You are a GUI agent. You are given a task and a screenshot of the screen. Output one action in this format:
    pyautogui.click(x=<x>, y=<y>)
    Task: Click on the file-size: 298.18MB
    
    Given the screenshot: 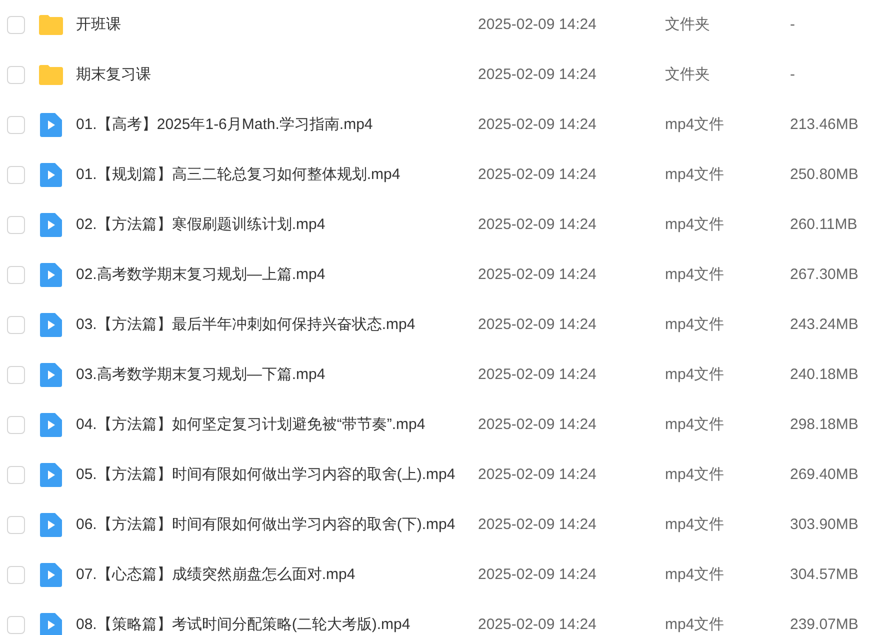 What is the action you would take?
    pyautogui.click(x=824, y=424)
    